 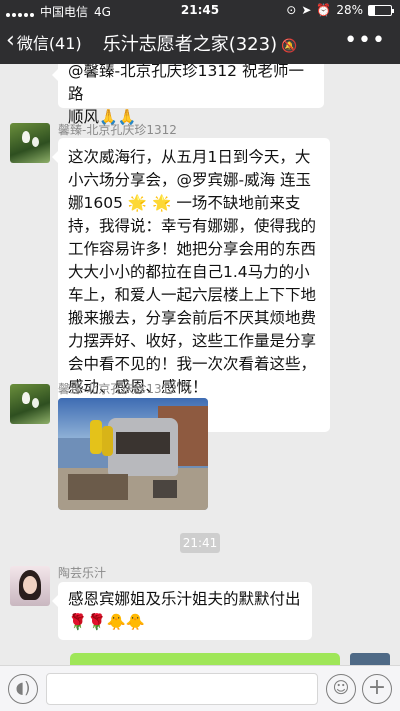 I want to click on message-line: 搬来搬去，分享会前后不厌其烦地费, so click(x=192, y=318).